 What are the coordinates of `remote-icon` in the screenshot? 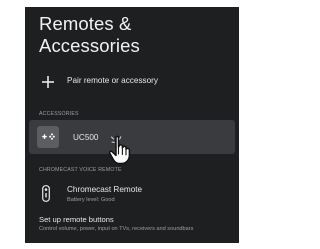 It's located at (46, 193).